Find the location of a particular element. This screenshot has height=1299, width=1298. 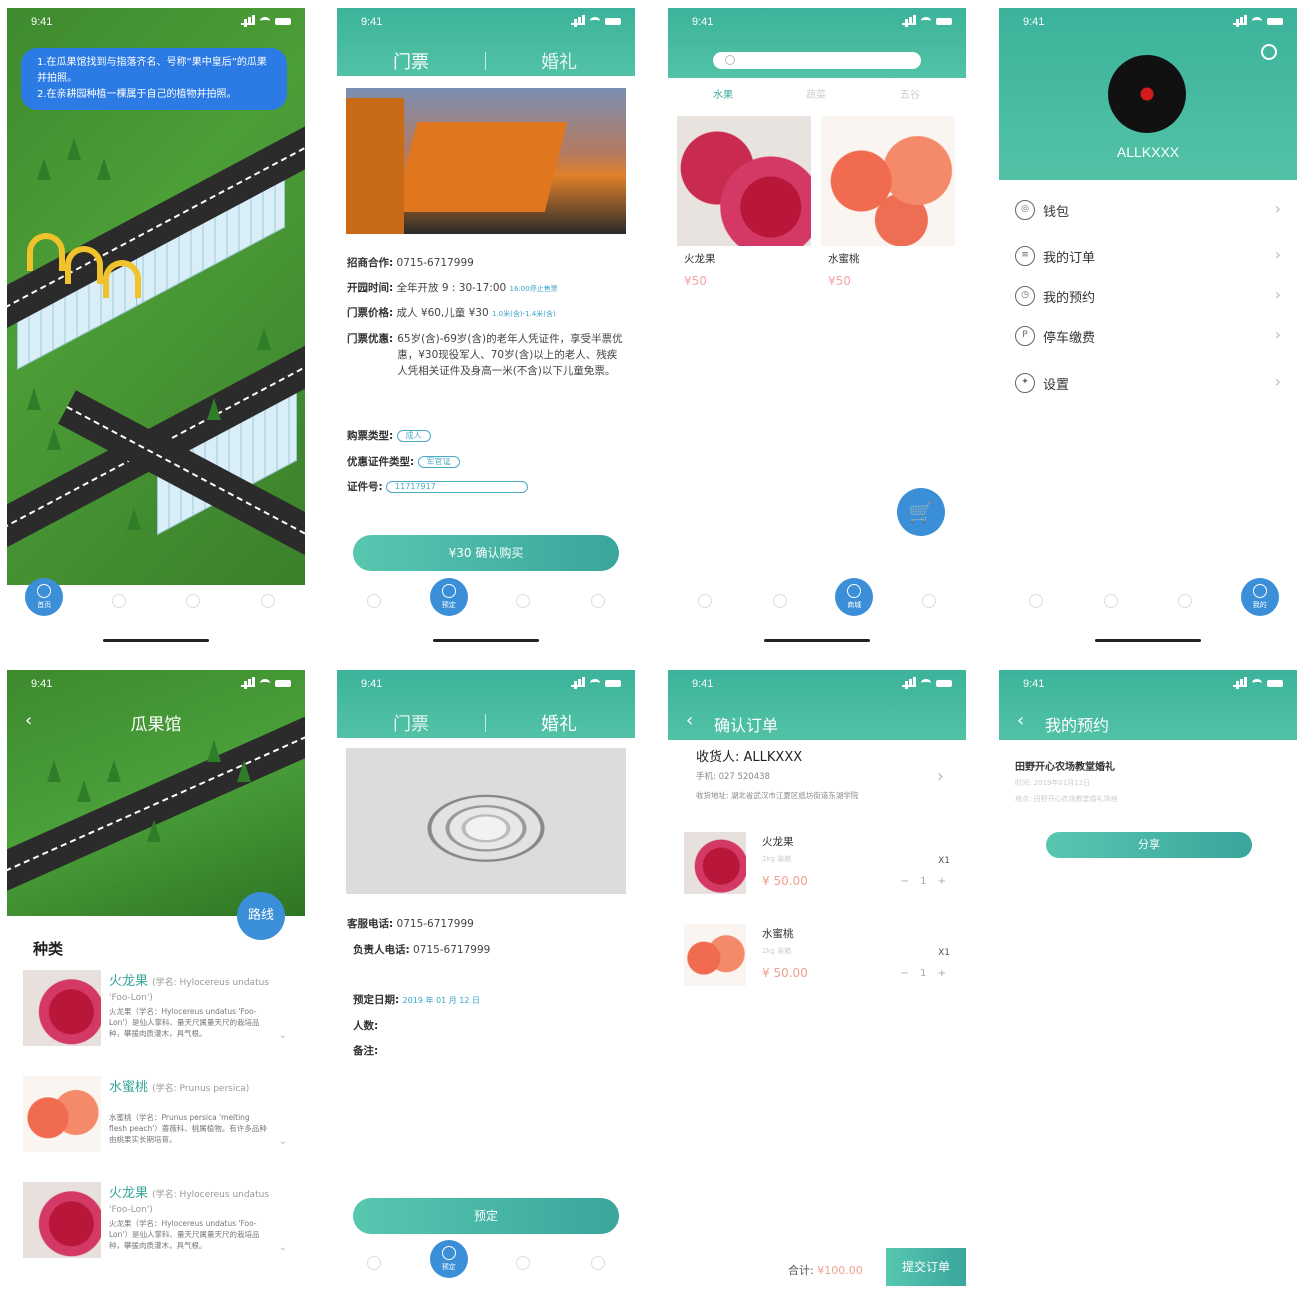

label: 开园时间: is located at coordinates (370, 288).